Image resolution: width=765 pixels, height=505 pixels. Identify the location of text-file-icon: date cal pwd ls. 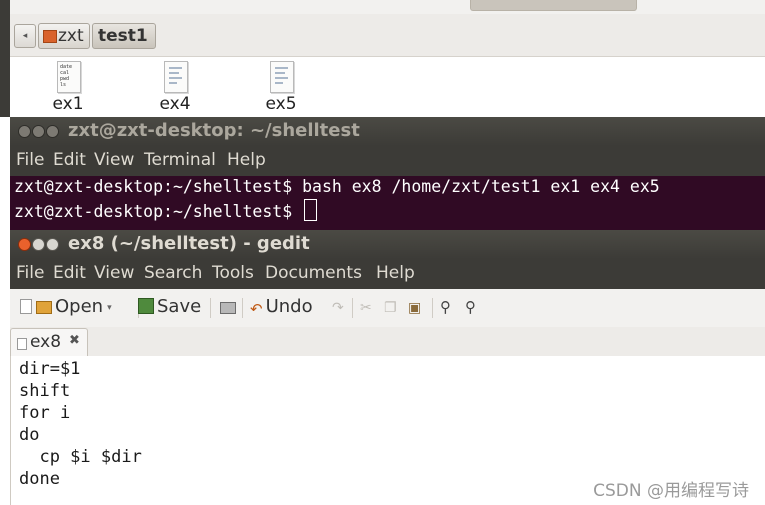
(69, 77).